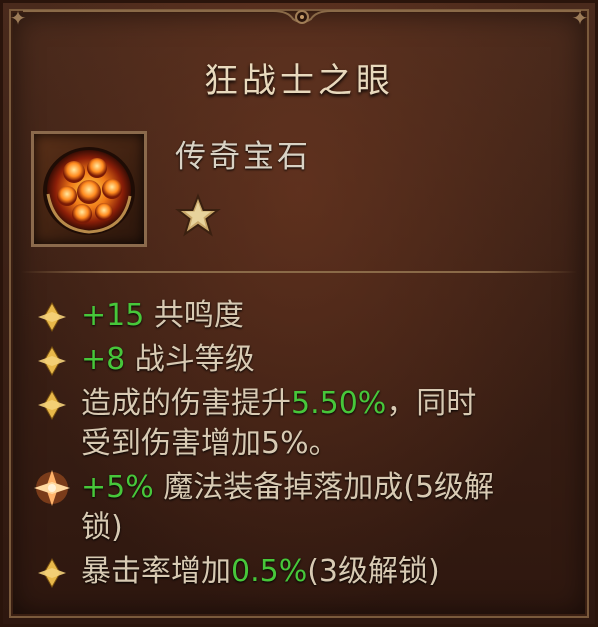 The image size is (598, 627). I want to click on stat-damage-taken: 受到伤害增加5%。, so click(210, 443).